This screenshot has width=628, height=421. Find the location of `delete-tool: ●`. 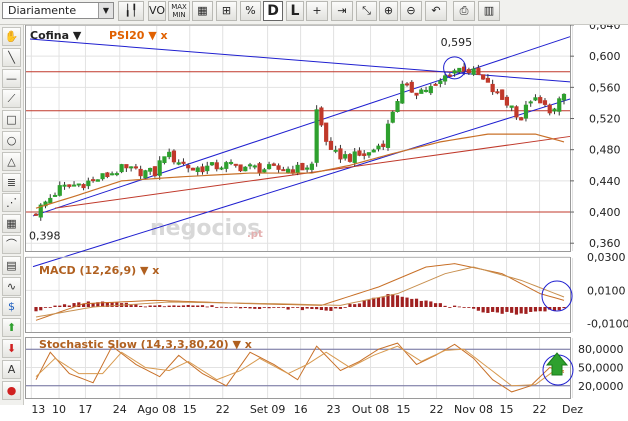

delete-tool: ● is located at coordinates (11, 390).